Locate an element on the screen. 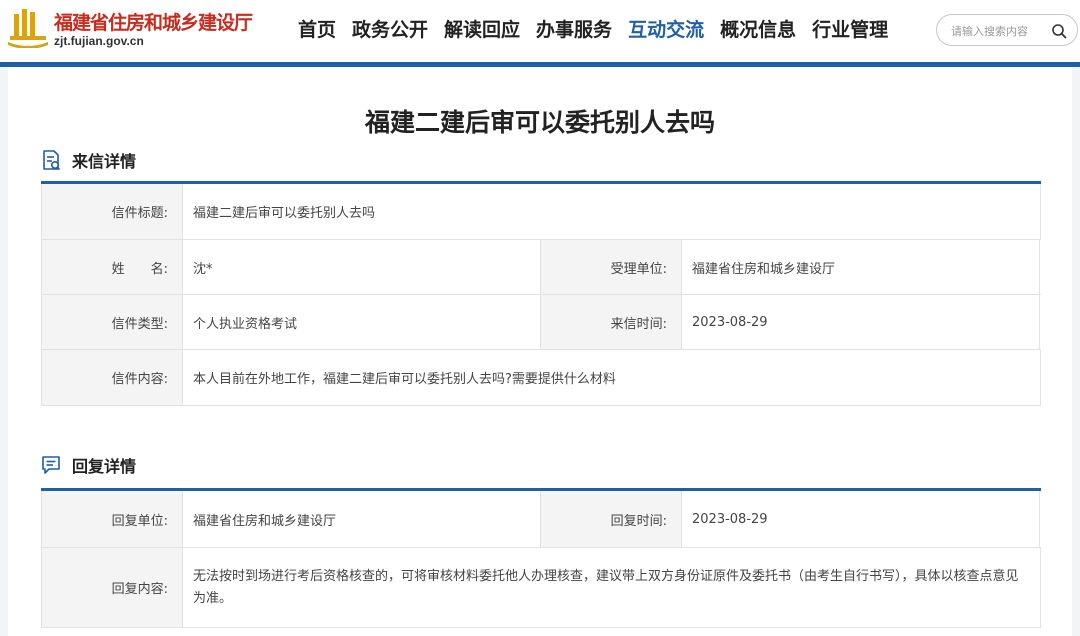  nav-item-services: 办事服务 is located at coordinates (574, 30).